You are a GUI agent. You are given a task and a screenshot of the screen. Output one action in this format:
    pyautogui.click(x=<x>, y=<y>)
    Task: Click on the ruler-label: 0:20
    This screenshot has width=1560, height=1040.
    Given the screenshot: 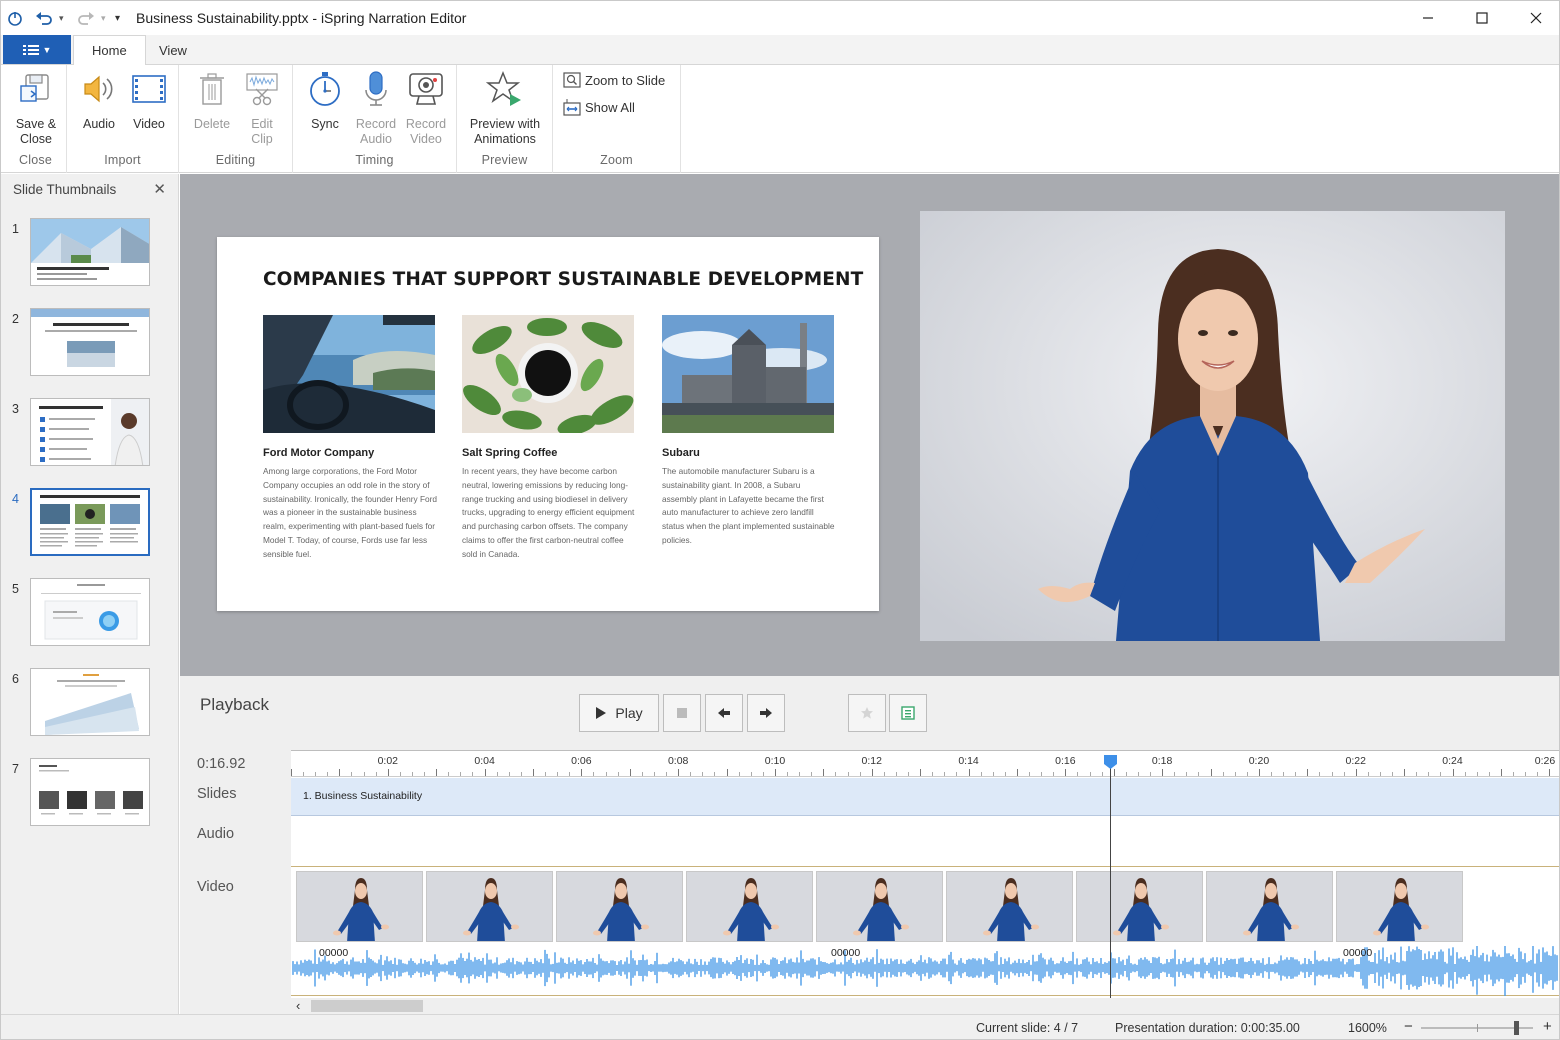 What is the action you would take?
    pyautogui.click(x=1259, y=761)
    